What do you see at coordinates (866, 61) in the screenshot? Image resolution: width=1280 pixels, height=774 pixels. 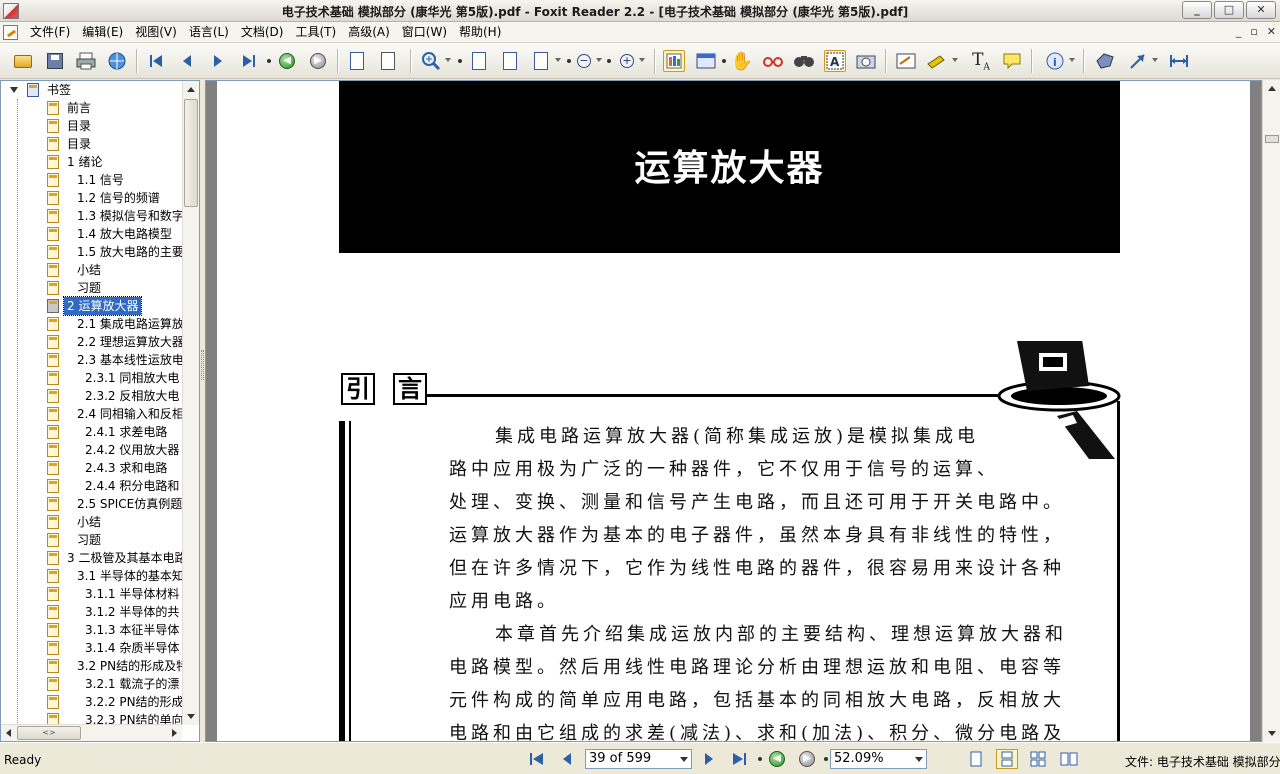 I see `snapshot-icon` at bounding box center [866, 61].